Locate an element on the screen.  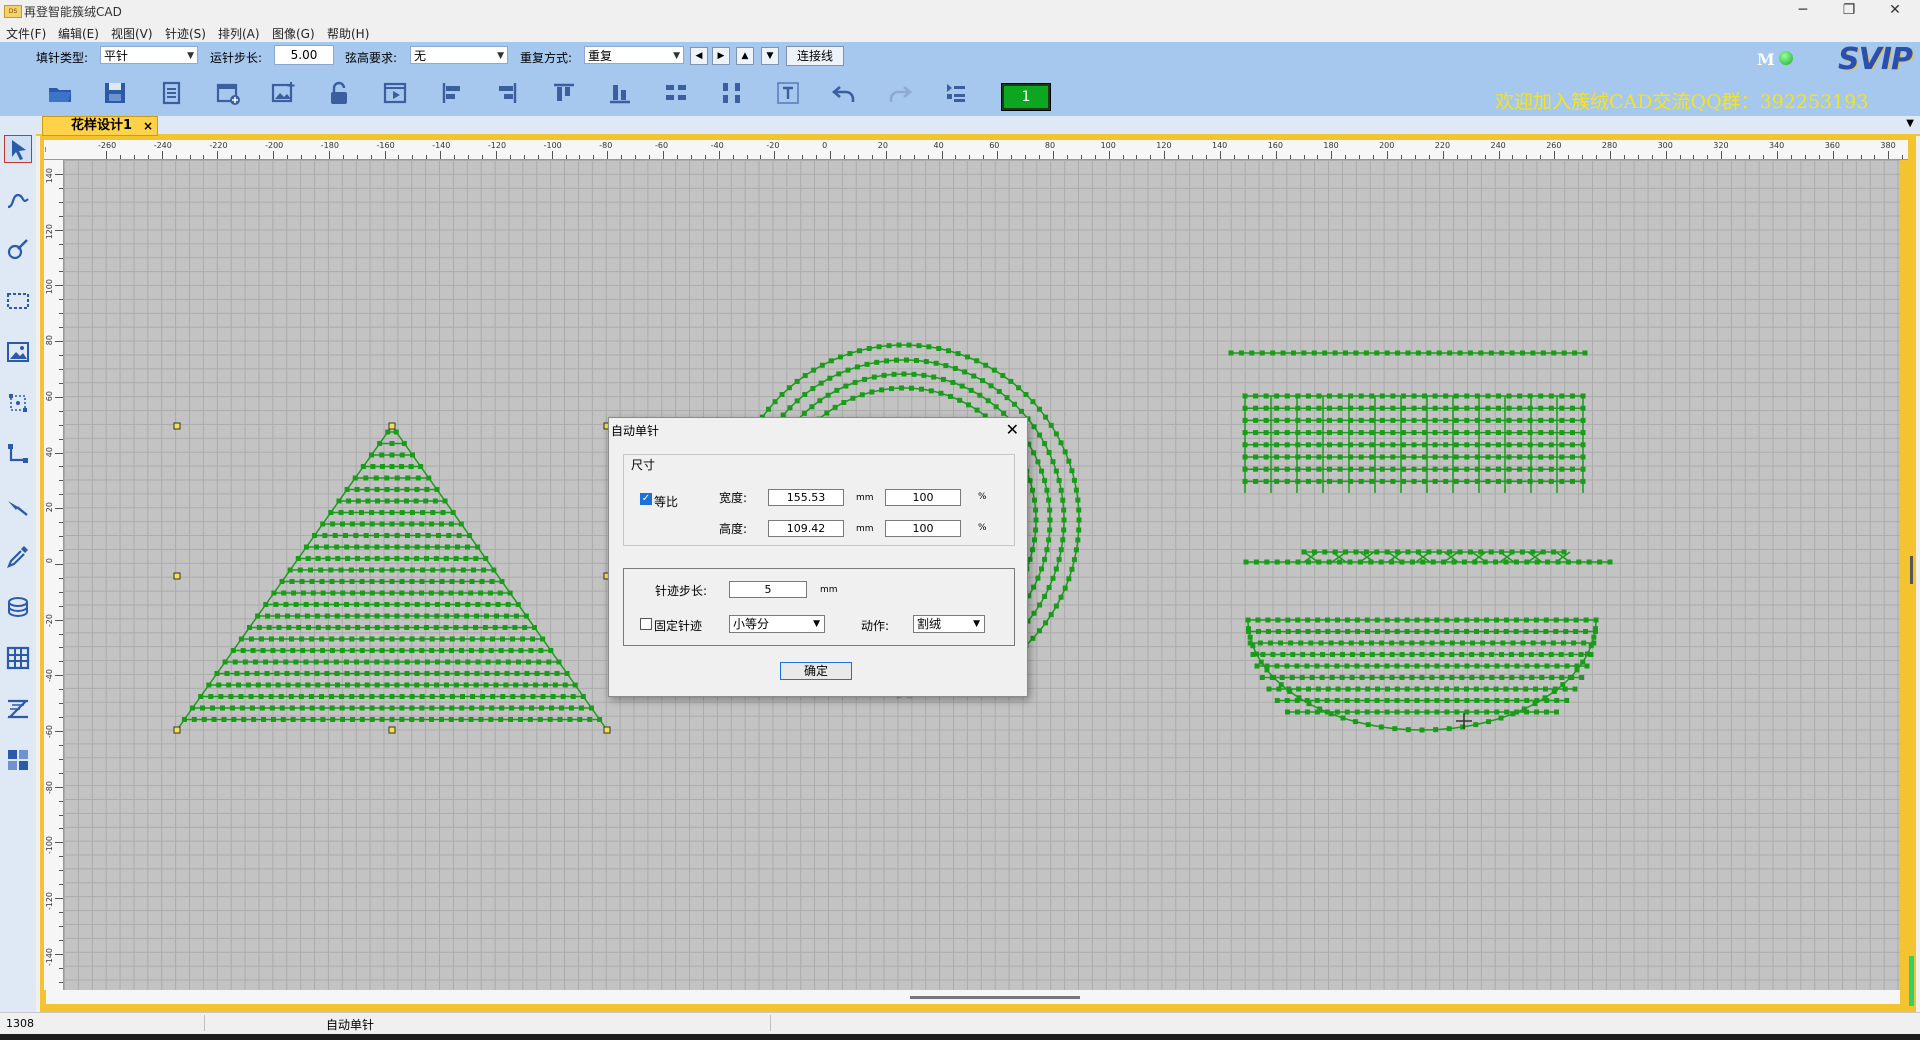
new-window-icon is located at coordinates (228, 93).